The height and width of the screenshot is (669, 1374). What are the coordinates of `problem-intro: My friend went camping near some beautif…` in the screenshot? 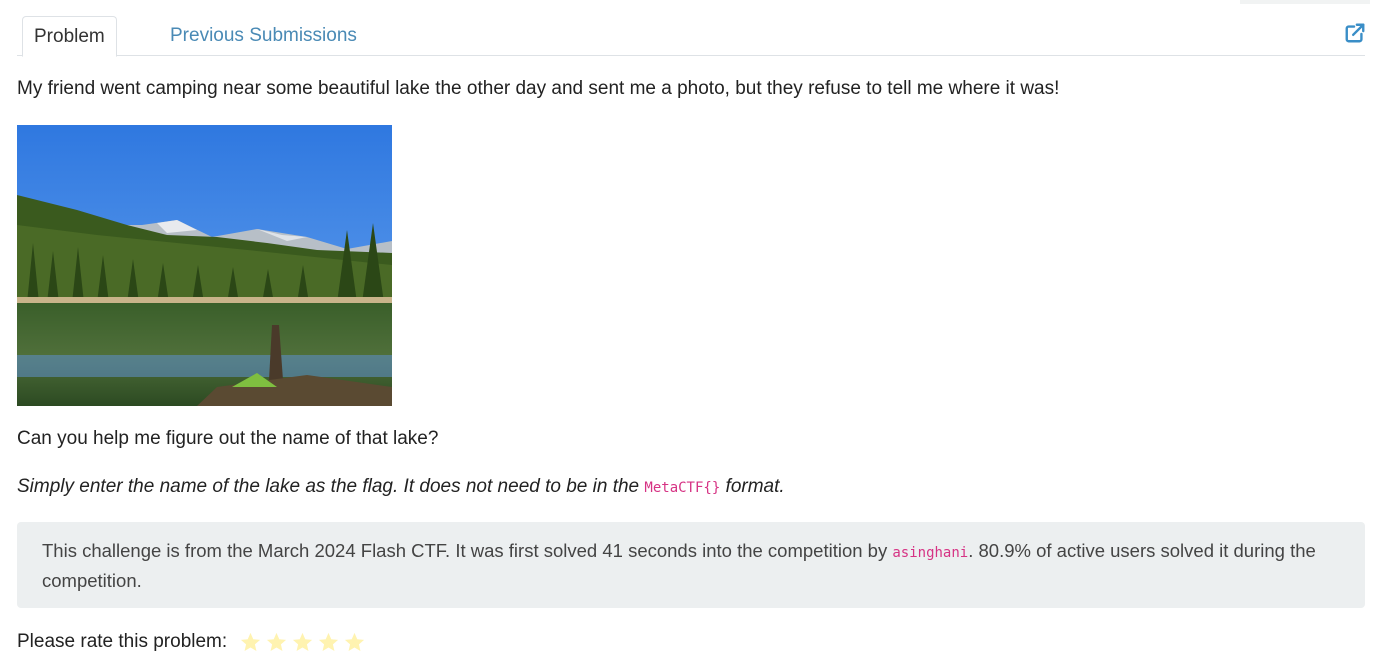 It's located at (538, 88).